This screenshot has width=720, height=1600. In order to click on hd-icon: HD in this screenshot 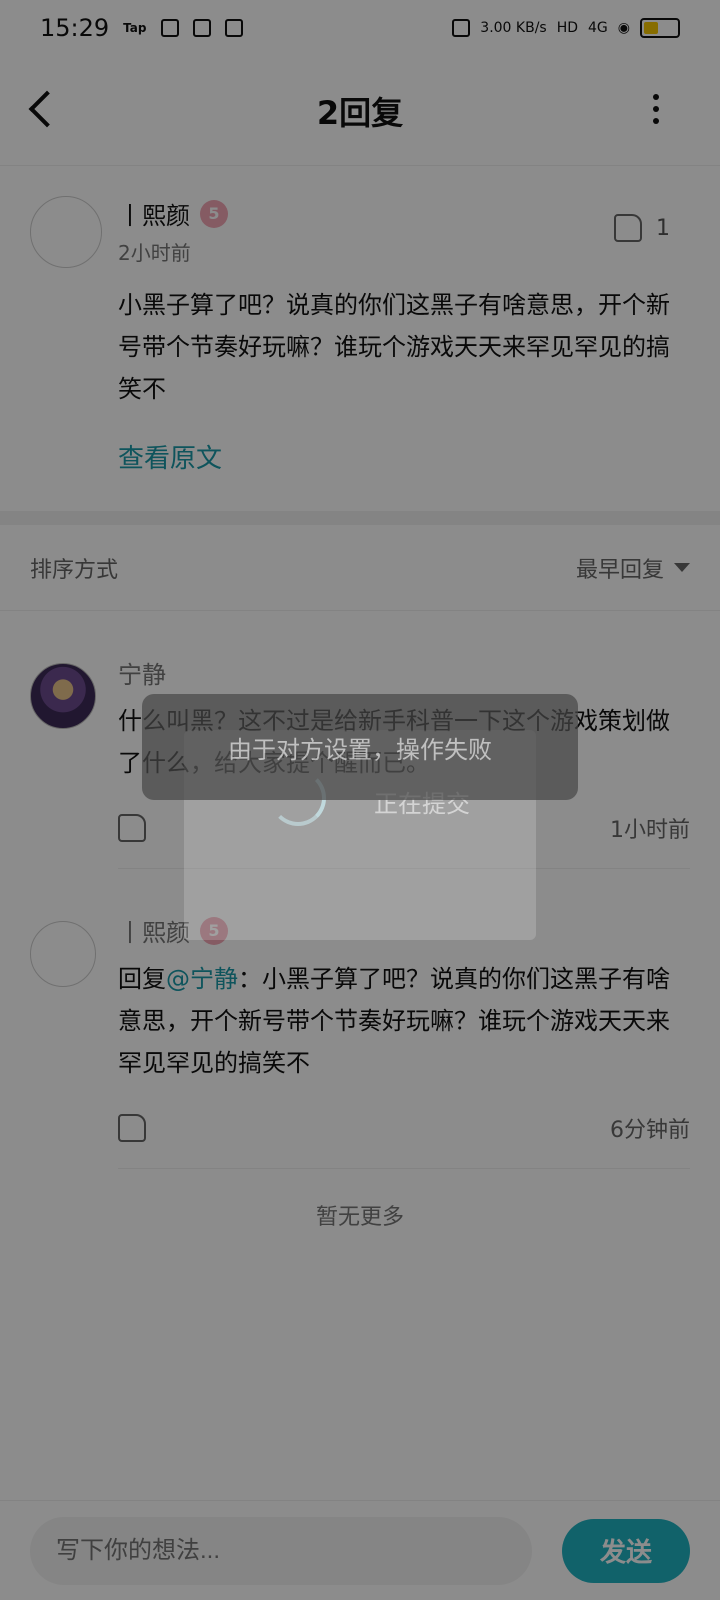, I will do `click(567, 28)`.